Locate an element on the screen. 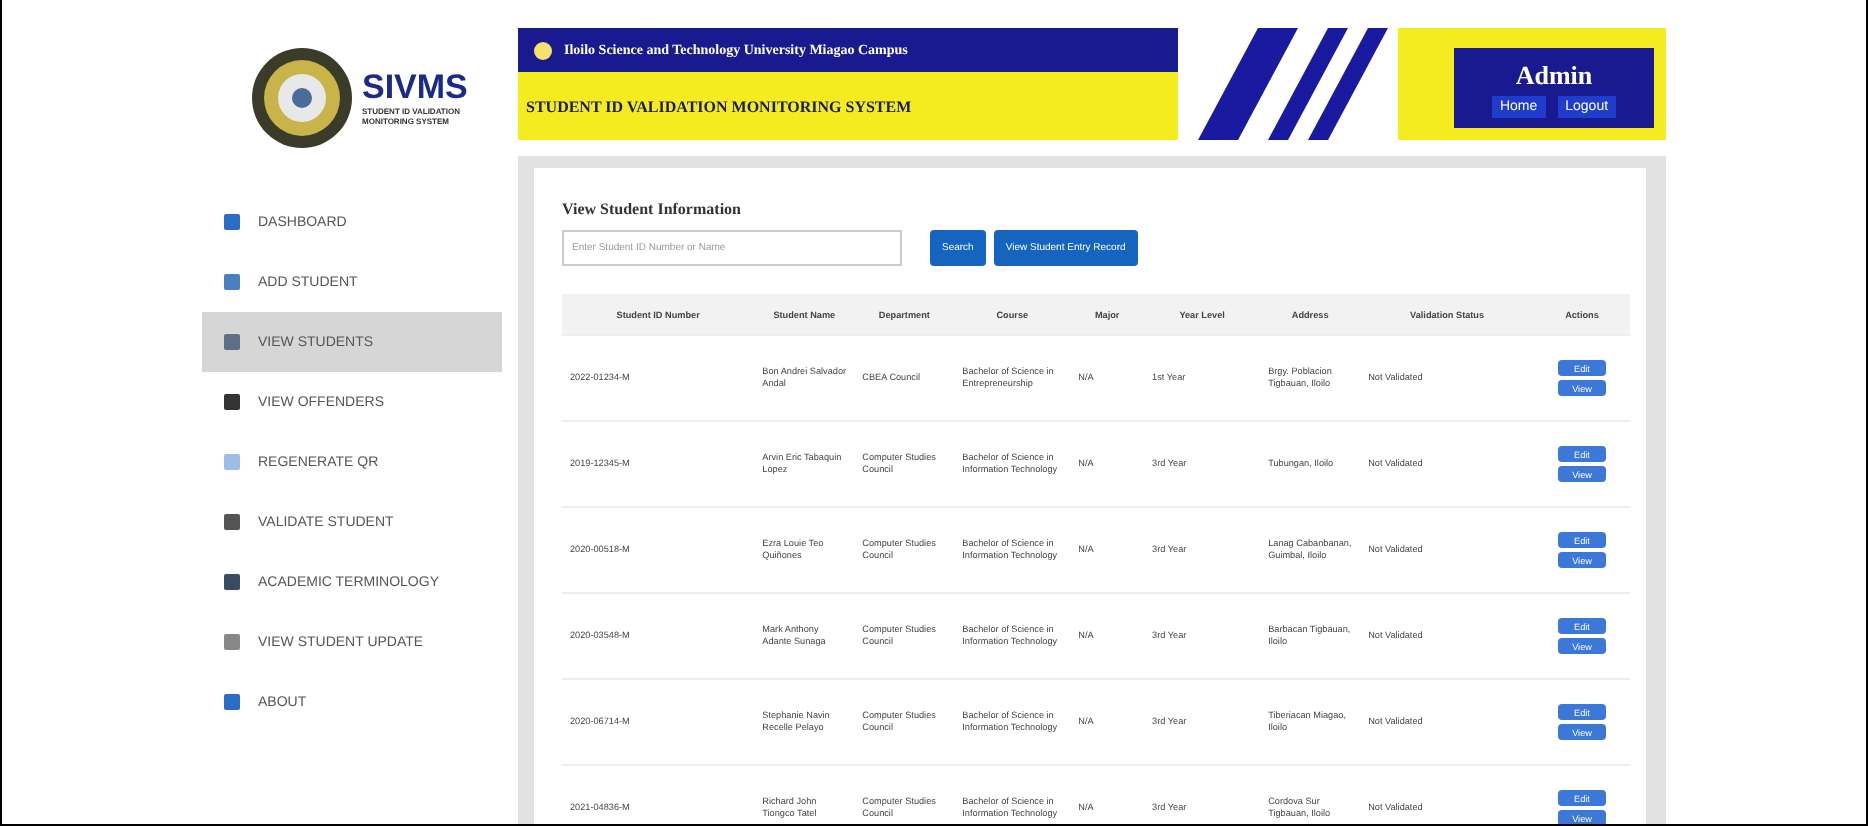 The width and height of the screenshot is (1868, 826). system-title: STUDENT ID VALIDATION MONITORING SYSTEM is located at coordinates (719, 106).